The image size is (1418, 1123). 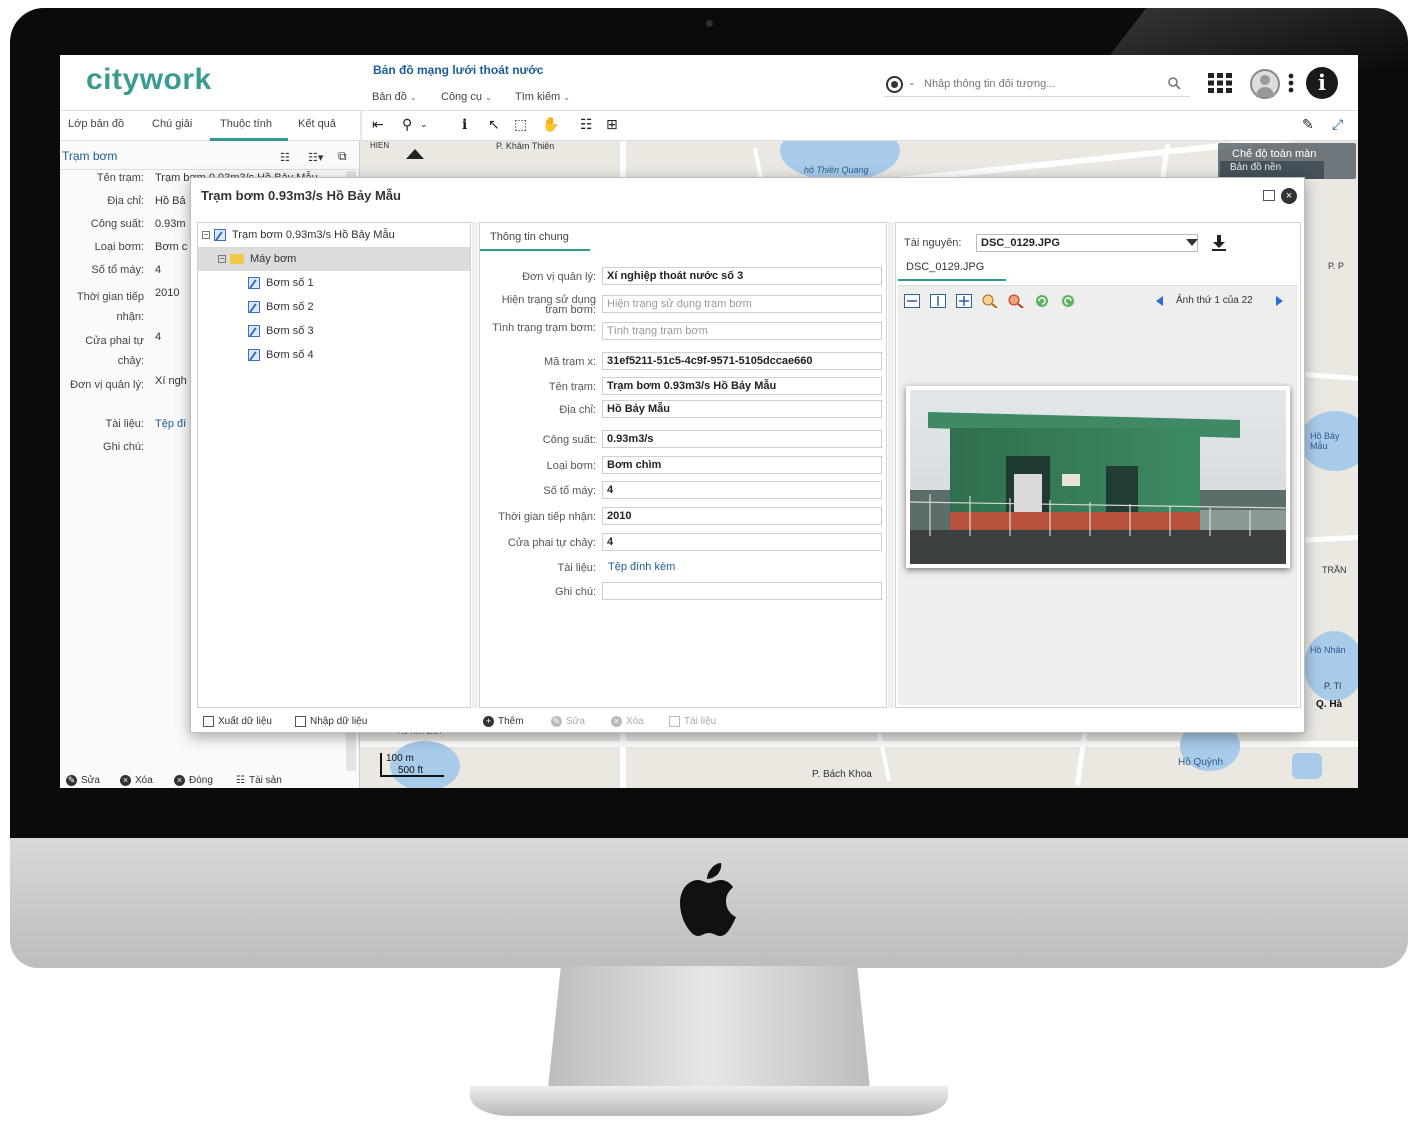 What do you see at coordinates (193, 780) in the screenshot?
I see `close-button: × Đóng` at bounding box center [193, 780].